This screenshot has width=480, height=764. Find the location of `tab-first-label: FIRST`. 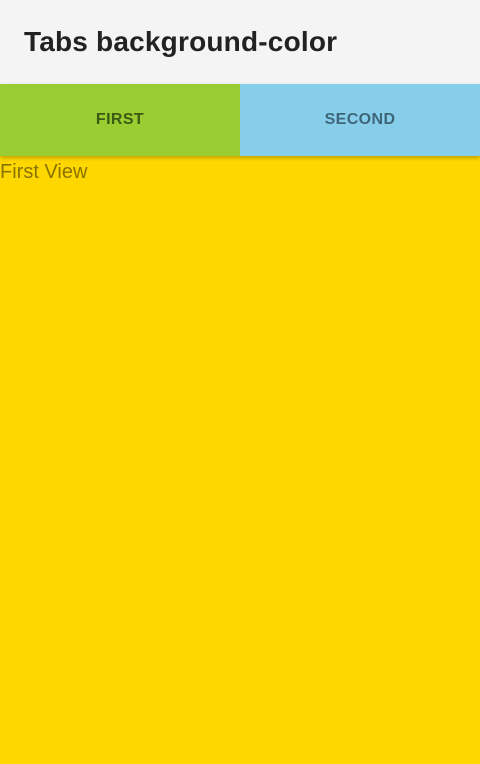

tab-first-label: FIRST is located at coordinates (120, 119).